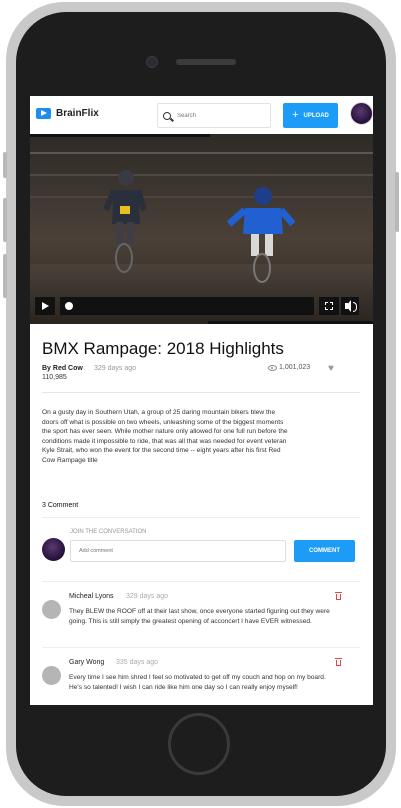  What do you see at coordinates (54, 377) in the screenshot?
I see `subscriber-count: 110,985` at bounding box center [54, 377].